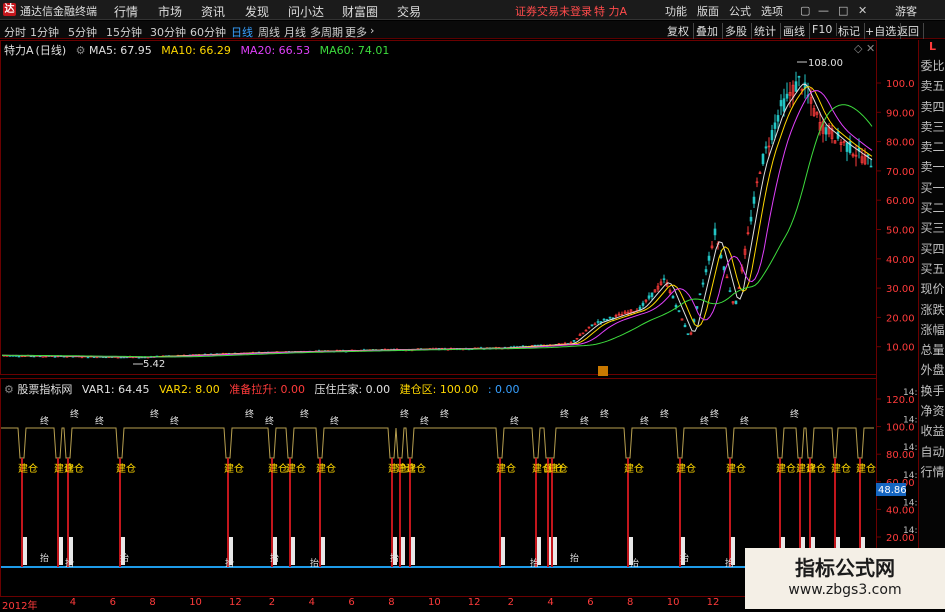 This screenshot has width=945, height=612. I want to click on tool-fuquan: 复权, so click(678, 31).